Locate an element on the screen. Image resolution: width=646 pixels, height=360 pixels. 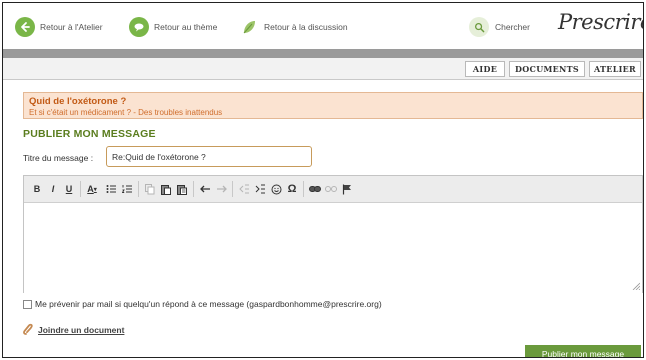
undo-icon is located at coordinates (205, 189).